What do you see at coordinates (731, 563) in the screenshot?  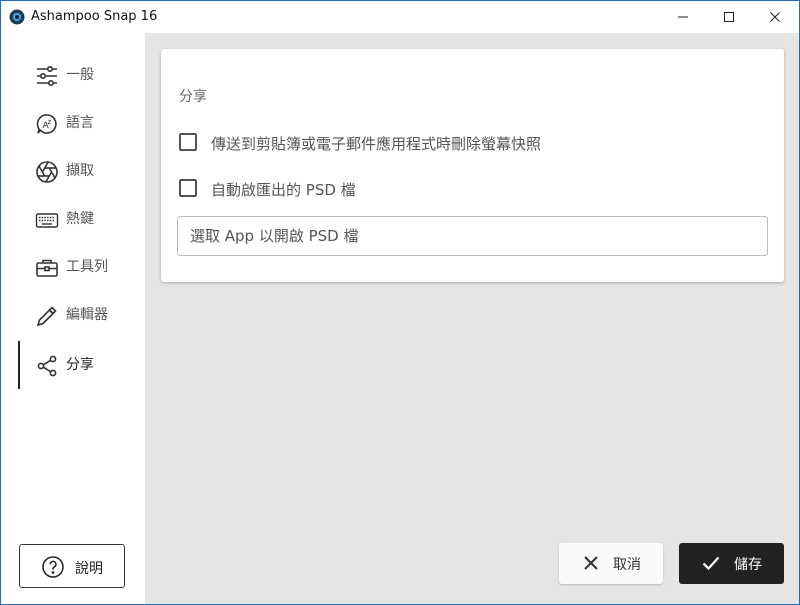 I see `save-button: 儲存` at bounding box center [731, 563].